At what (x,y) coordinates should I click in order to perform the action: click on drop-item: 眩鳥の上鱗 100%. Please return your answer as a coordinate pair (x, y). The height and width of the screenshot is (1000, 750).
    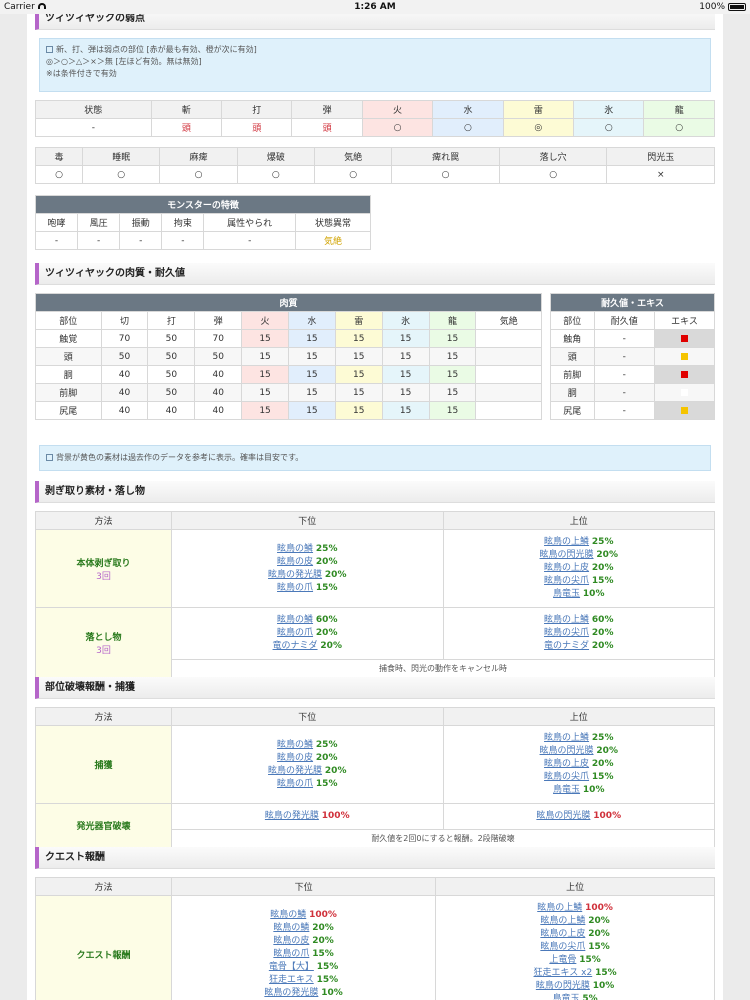
    Looking at the image, I should click on (575, 908).